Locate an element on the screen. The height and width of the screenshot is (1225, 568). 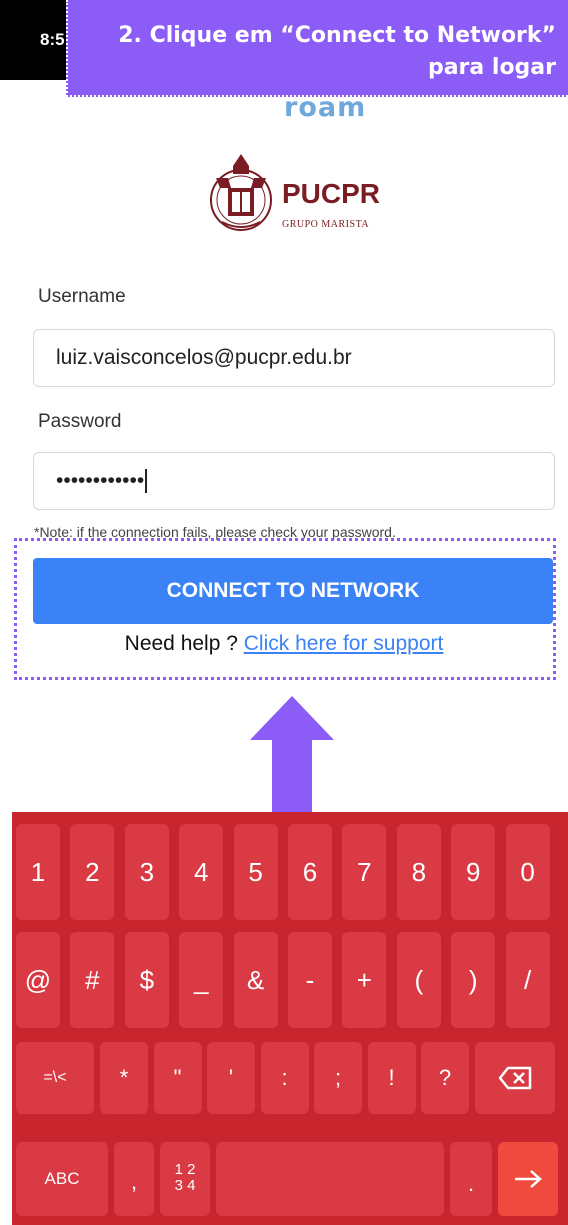
backspace-key is located at coordinates (515, 1078).